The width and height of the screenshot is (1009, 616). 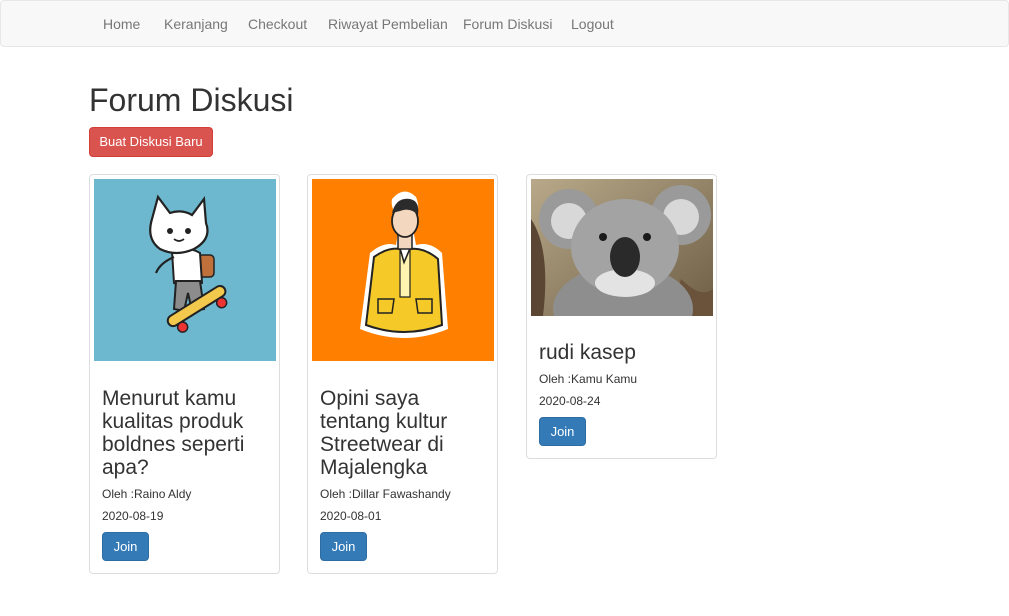 What do you see at coordinates (622, 247) in the screenshot?
I see `koala-image` at bounding box center [622, 247].